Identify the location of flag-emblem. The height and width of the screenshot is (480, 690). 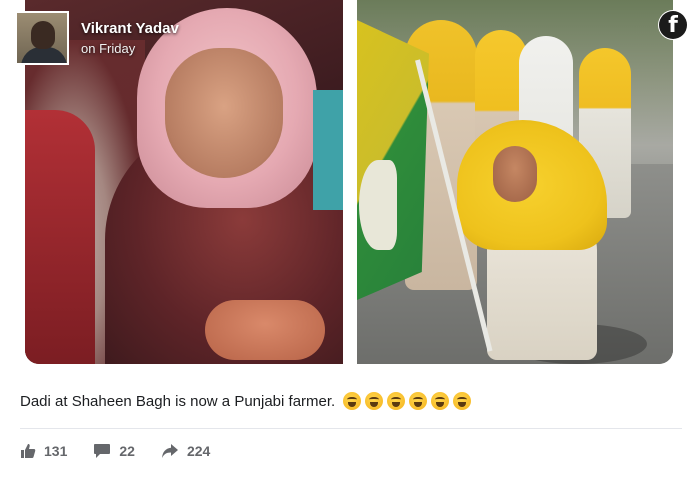
(378, 205).